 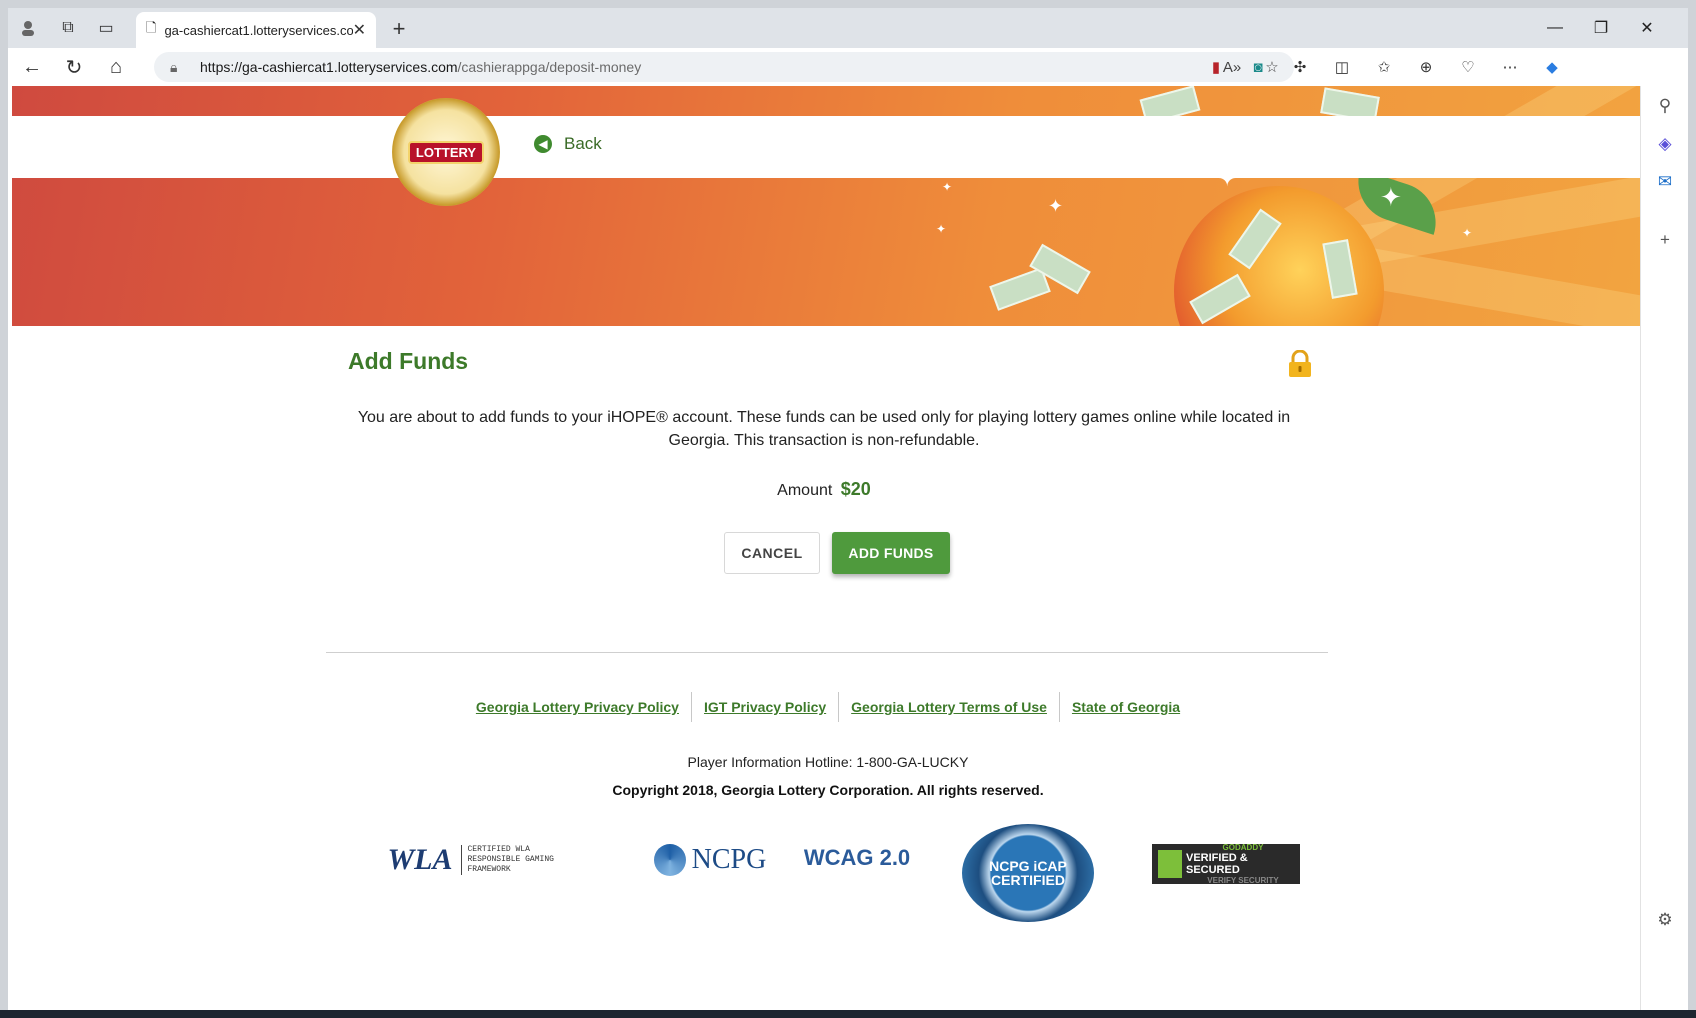 What do you see at coordinates (1665, 106) in the screenshot?
I see `search-icon: ⚲` at bounding box center [1665, 106].